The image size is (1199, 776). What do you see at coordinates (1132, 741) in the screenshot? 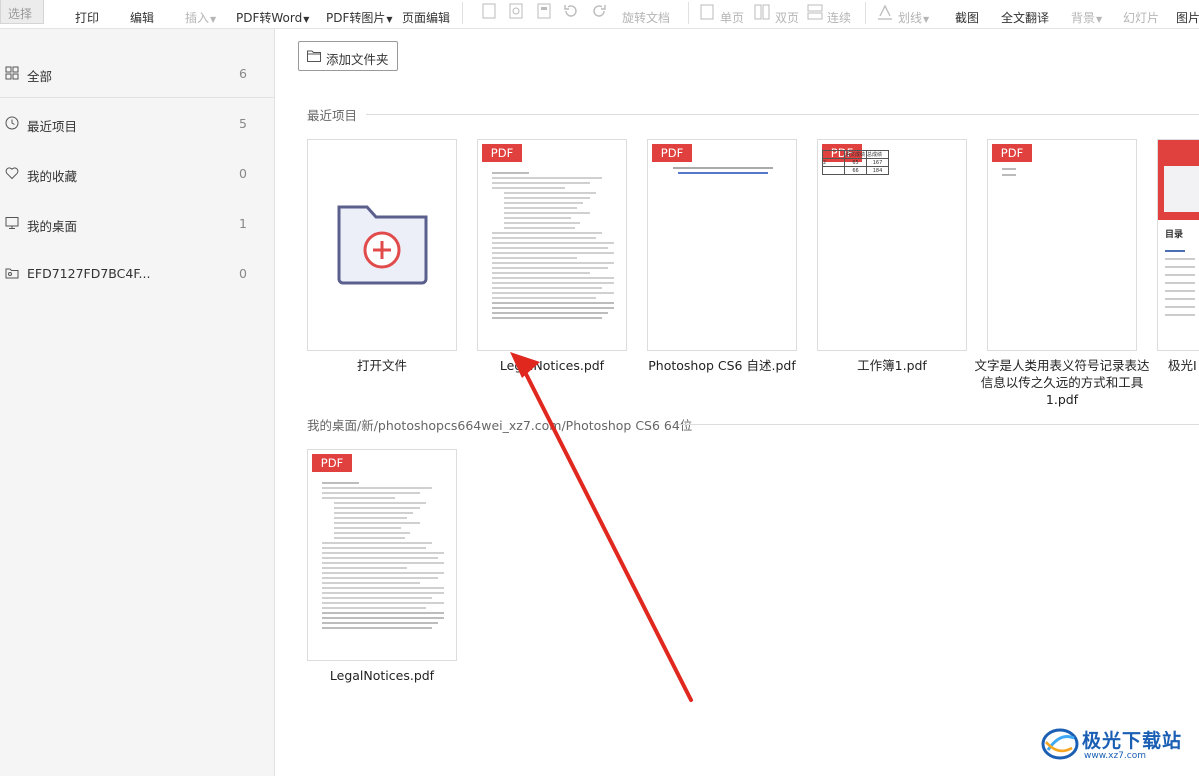
I see `watermark-title: 极光下载站` at bounding box center [1132, 741].